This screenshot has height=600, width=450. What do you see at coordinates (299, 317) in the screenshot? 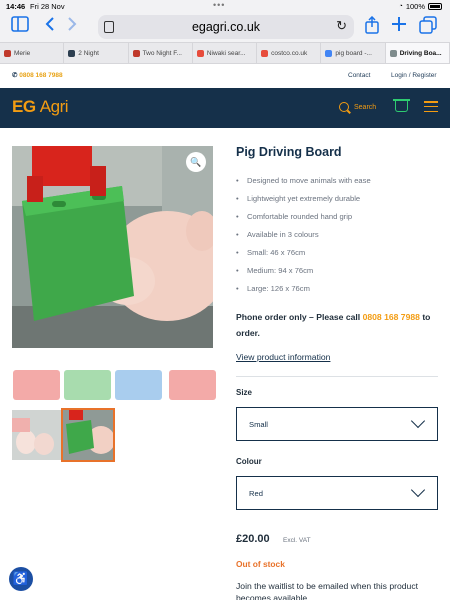
I see `order-prefix: Phone order only – Please call` at bounding box center [299, 317].